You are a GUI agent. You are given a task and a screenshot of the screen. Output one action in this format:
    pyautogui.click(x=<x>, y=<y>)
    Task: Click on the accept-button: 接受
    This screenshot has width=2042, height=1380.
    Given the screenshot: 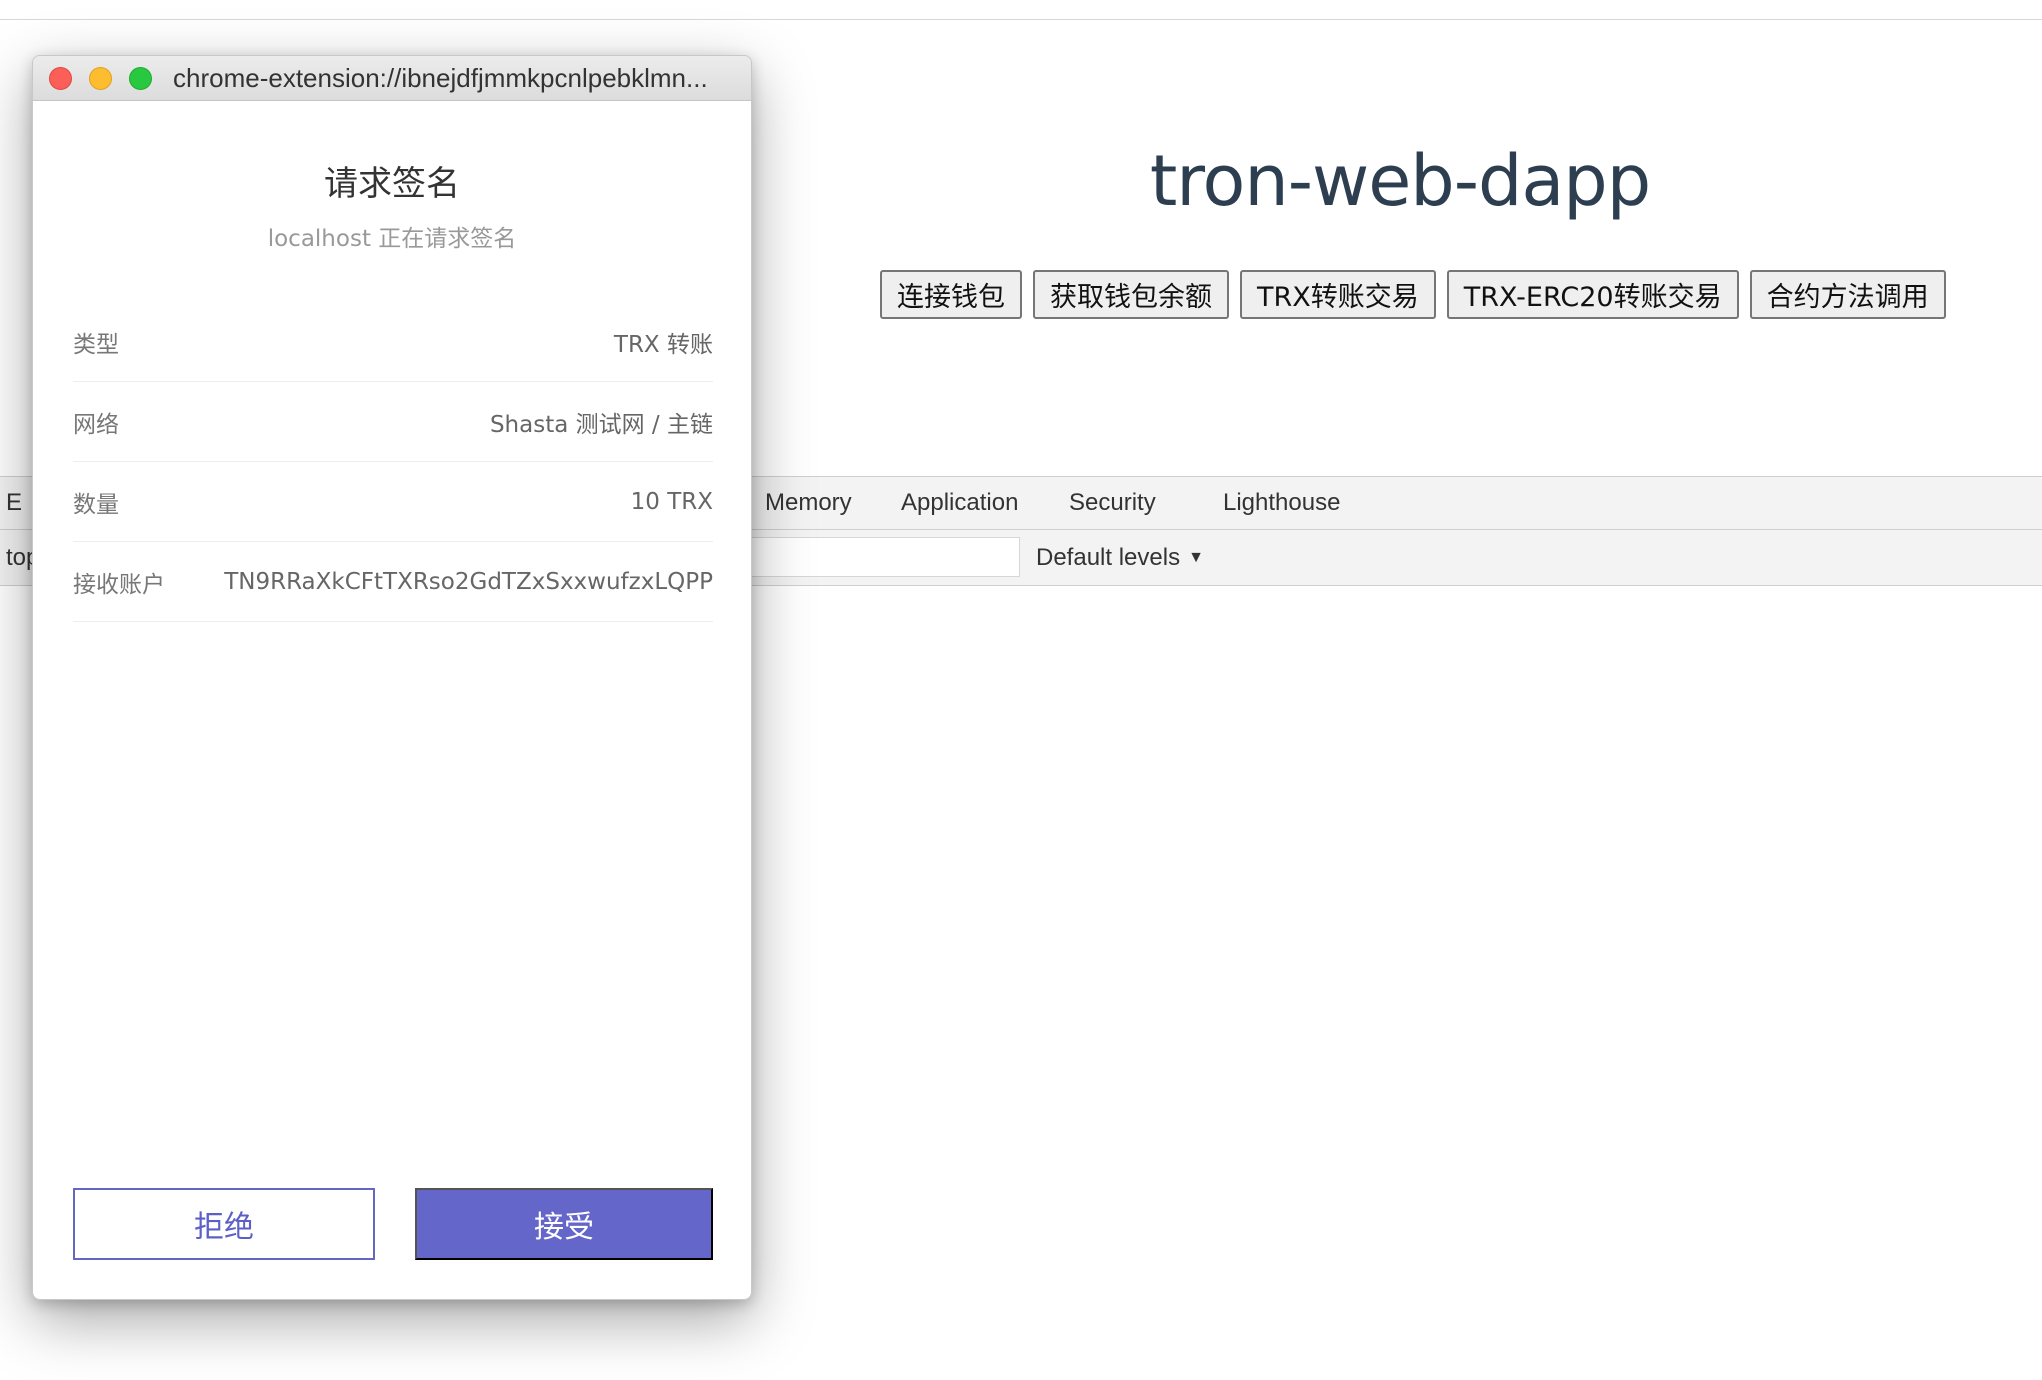 What is the action you would take?
    pyautogui.click(x=564, y=1224)
    